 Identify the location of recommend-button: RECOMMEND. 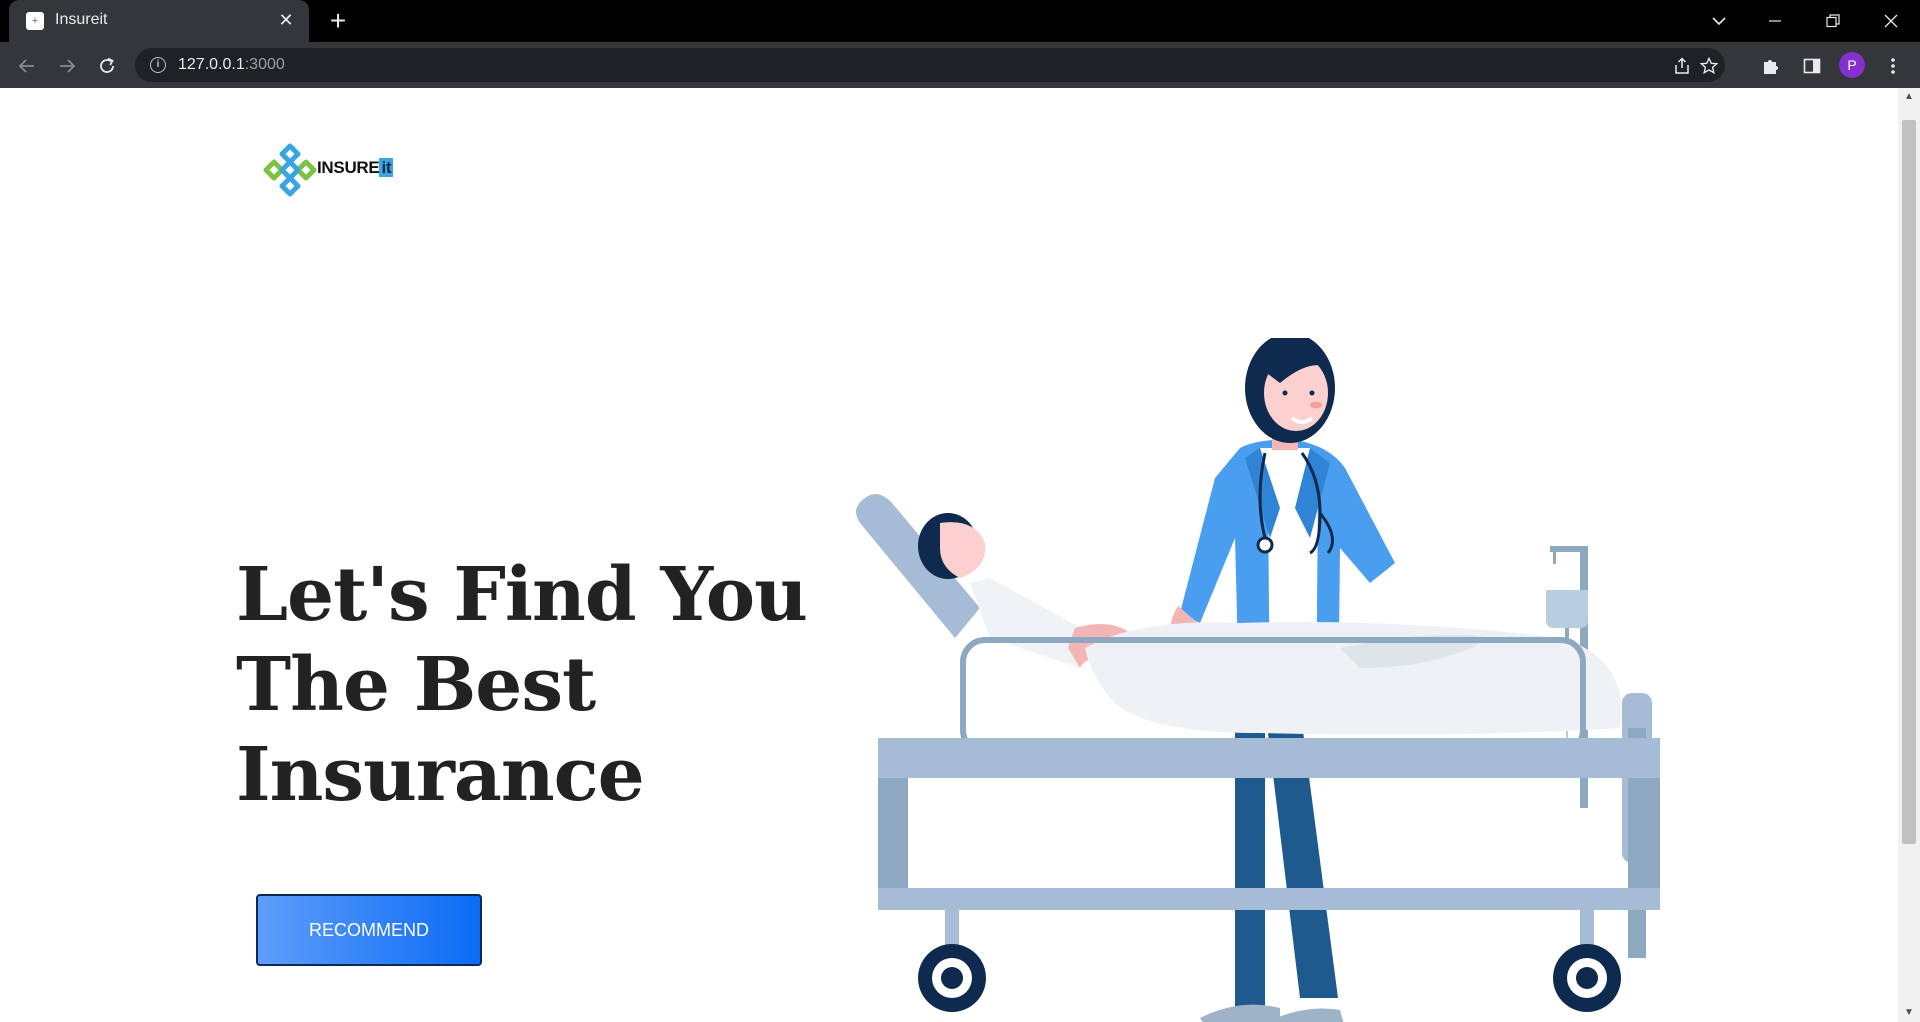
(369, 930).